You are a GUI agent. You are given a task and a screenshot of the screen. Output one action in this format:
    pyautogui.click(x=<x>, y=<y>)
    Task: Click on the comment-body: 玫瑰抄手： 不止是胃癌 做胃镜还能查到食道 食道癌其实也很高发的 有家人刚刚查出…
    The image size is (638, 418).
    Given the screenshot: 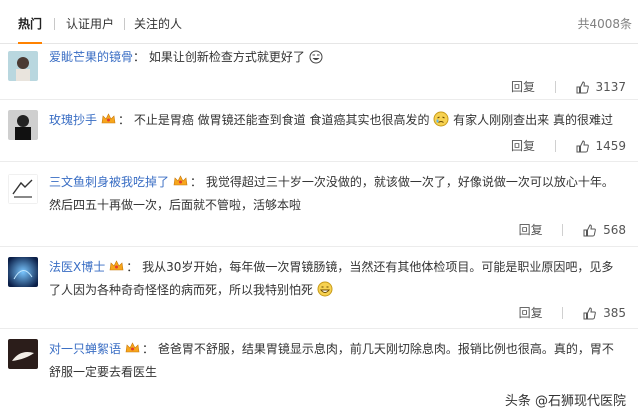 What is the action you would take?
    pyautogui.click(x=337, y=122)
    